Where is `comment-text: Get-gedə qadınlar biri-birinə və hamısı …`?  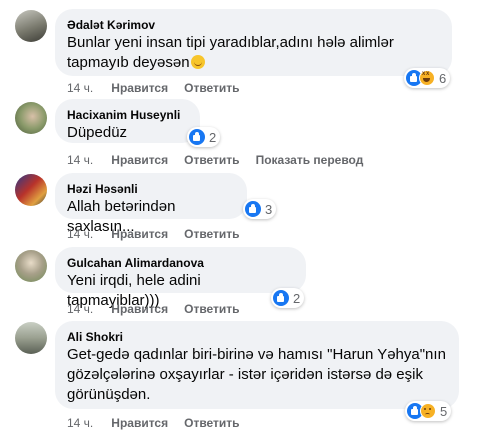 comment-text: Get-gedə qadınlar biri-birinə və hamısı … is located at coordinates (259, 374).